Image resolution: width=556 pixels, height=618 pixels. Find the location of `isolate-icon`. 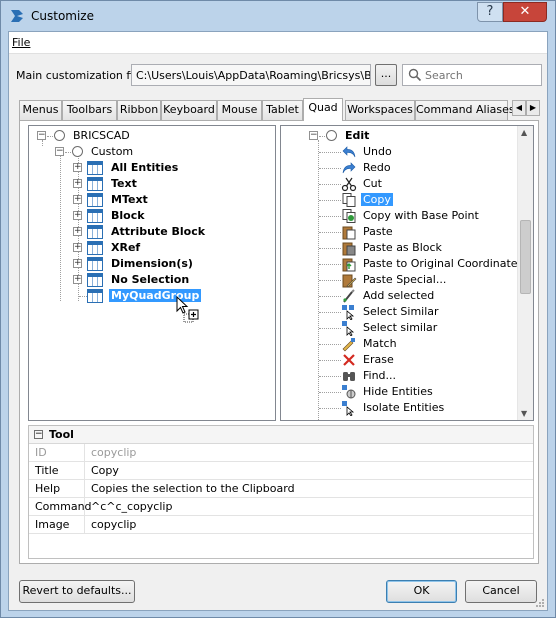

isolate-icon is located at coordinates (348, 408).